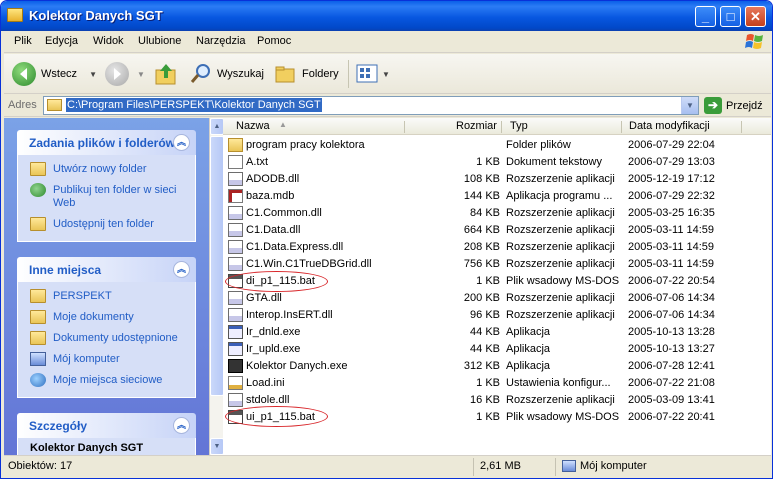 This screenshot has width=773, height=479. Describe the element at coordinates (86, 359) in the screenshot. I see `place-label: Mój komputer` at that location.